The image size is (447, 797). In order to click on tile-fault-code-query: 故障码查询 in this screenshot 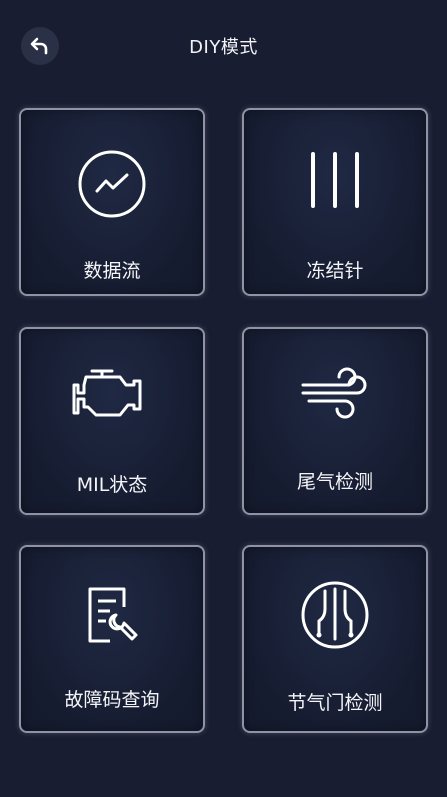, I will do `click(112, 639)`.